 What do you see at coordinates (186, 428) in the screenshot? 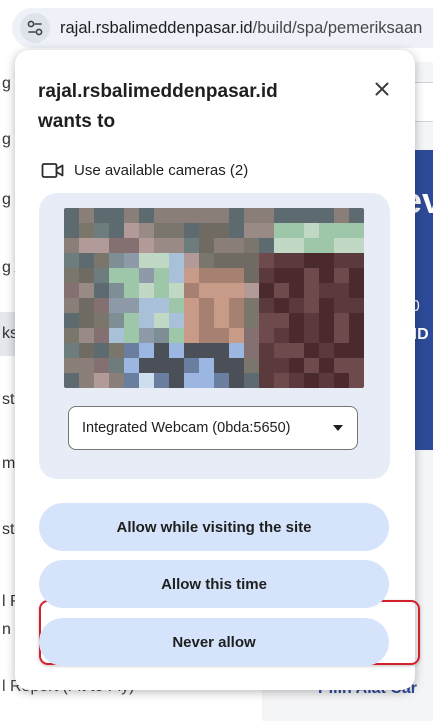
I see `camera-select-value: Integrated Webcam (0bda:5650)` at bounding box center [186, 428].